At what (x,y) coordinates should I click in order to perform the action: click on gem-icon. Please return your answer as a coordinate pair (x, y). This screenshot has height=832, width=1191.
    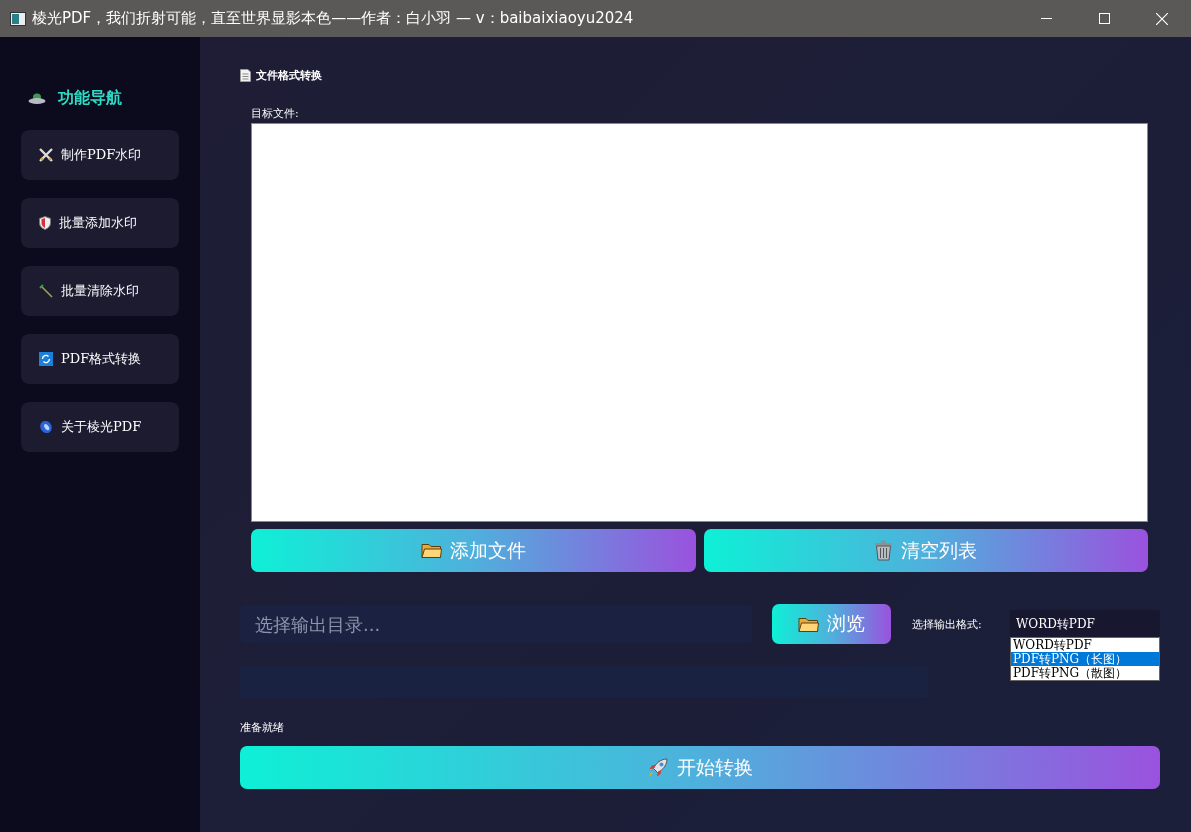
    Looking at the image, I should click on (46, 427).